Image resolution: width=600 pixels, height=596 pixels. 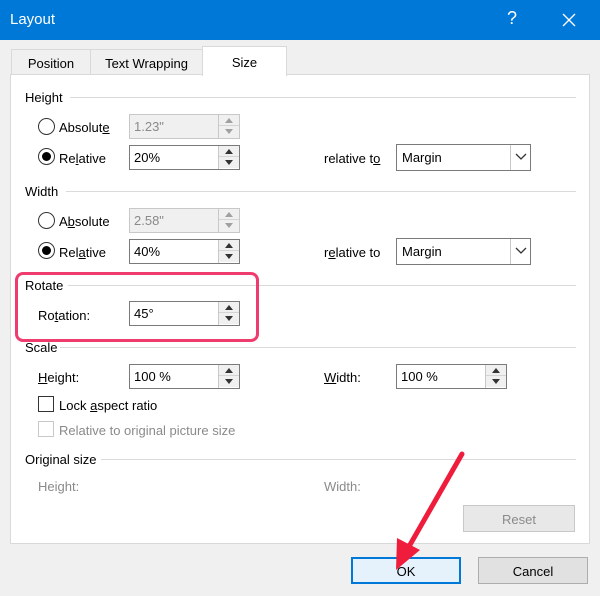 I want to click on width-absolute-label: Absolute, so click(x=84, y=221).